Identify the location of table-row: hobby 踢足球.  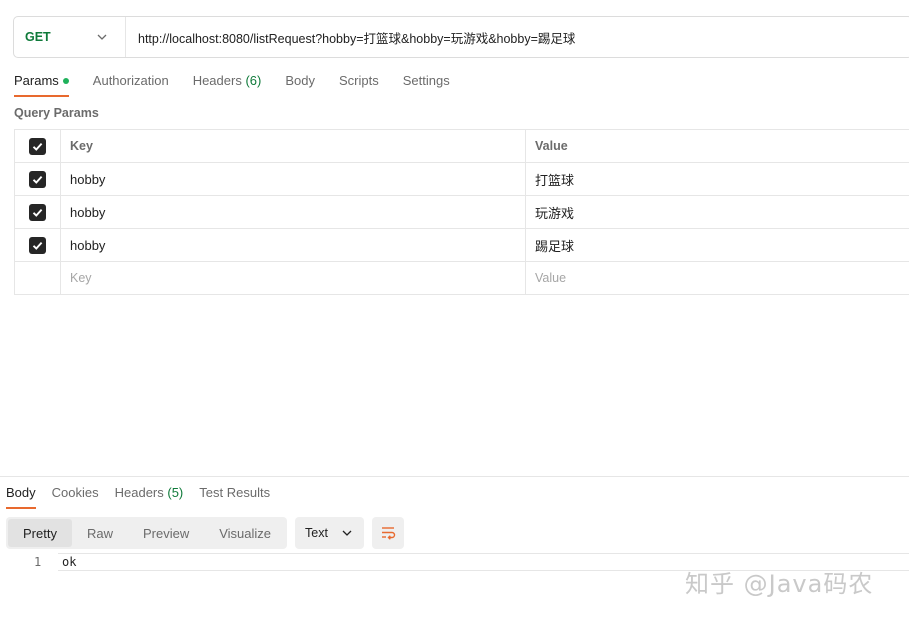
(461, 245).